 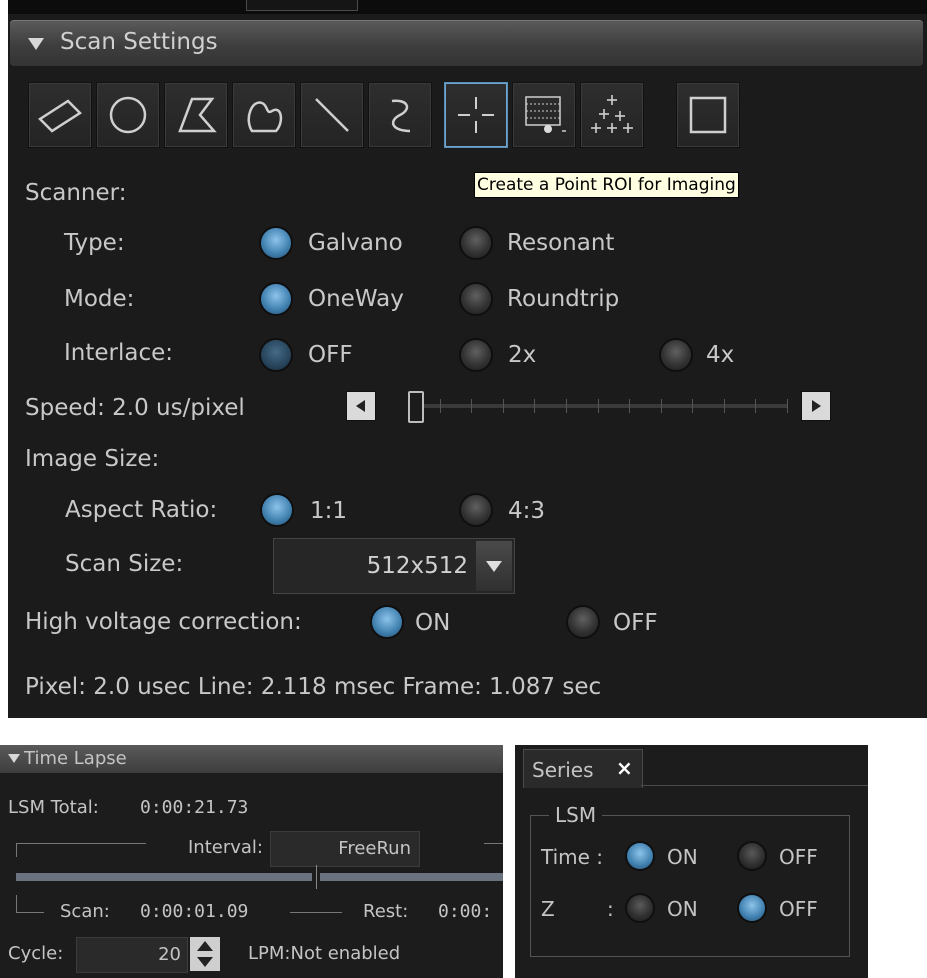 What do you see at coordinates (752, 856) in the screenshot?
I see `time-off-radio` at bounding box center [752, 856].